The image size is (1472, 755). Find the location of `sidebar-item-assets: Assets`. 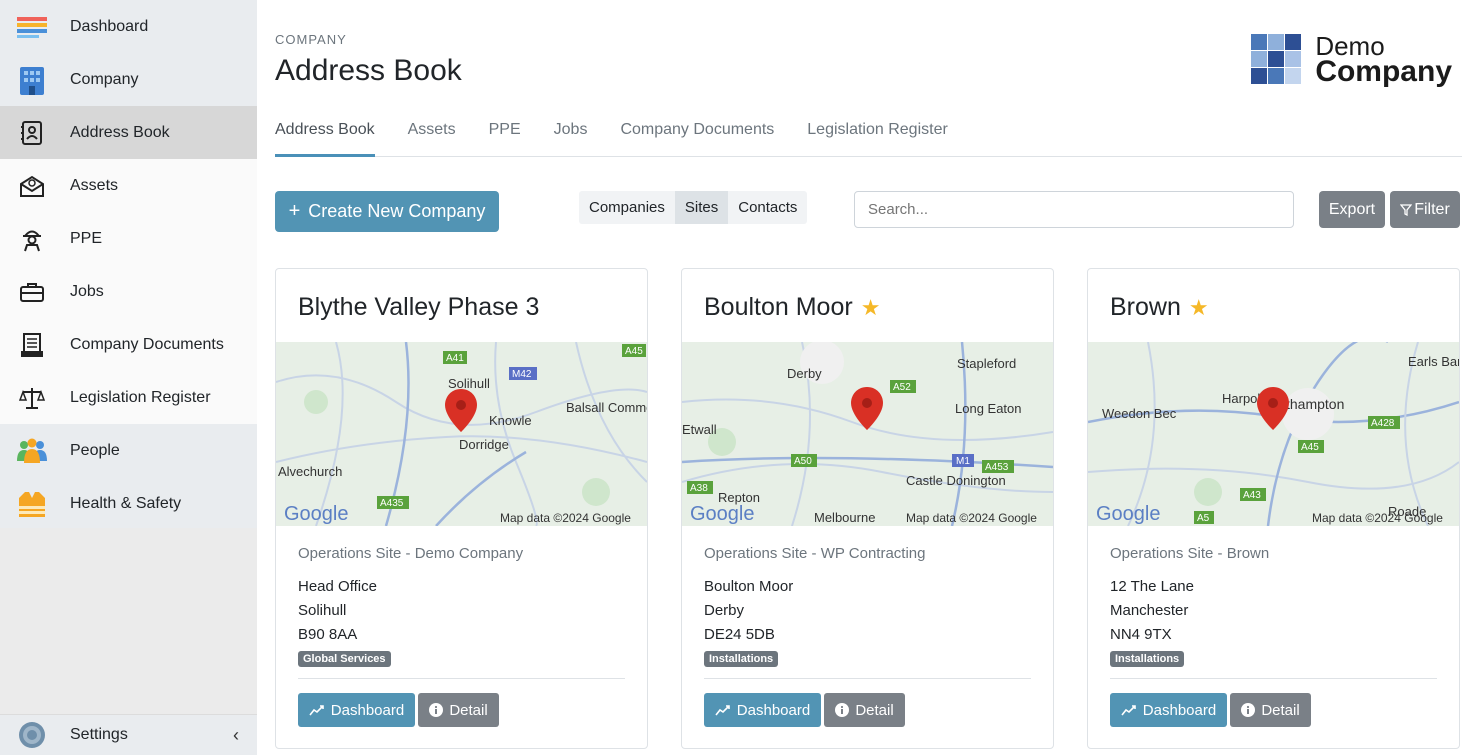

sidebar-item-assets: Assets is located at coordinates (128, 185).